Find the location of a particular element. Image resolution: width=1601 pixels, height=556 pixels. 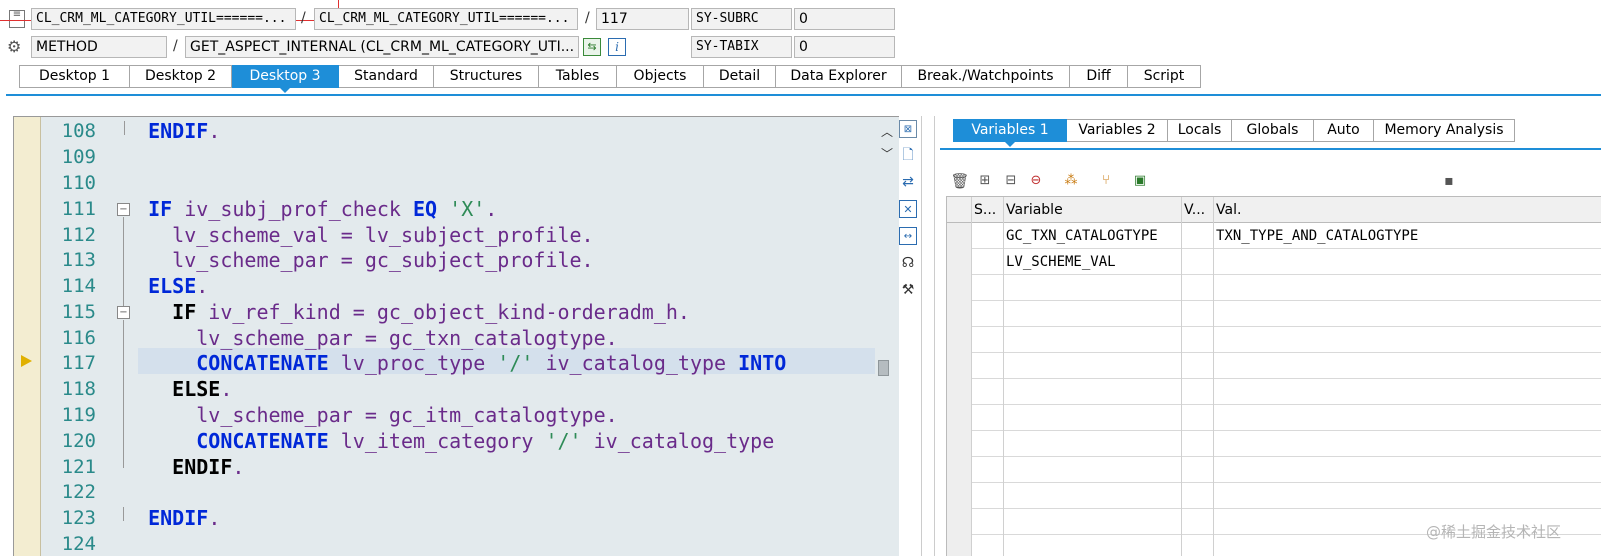

table-row: LV_SCHEME_VAL is located at coordinates (1274, 262).